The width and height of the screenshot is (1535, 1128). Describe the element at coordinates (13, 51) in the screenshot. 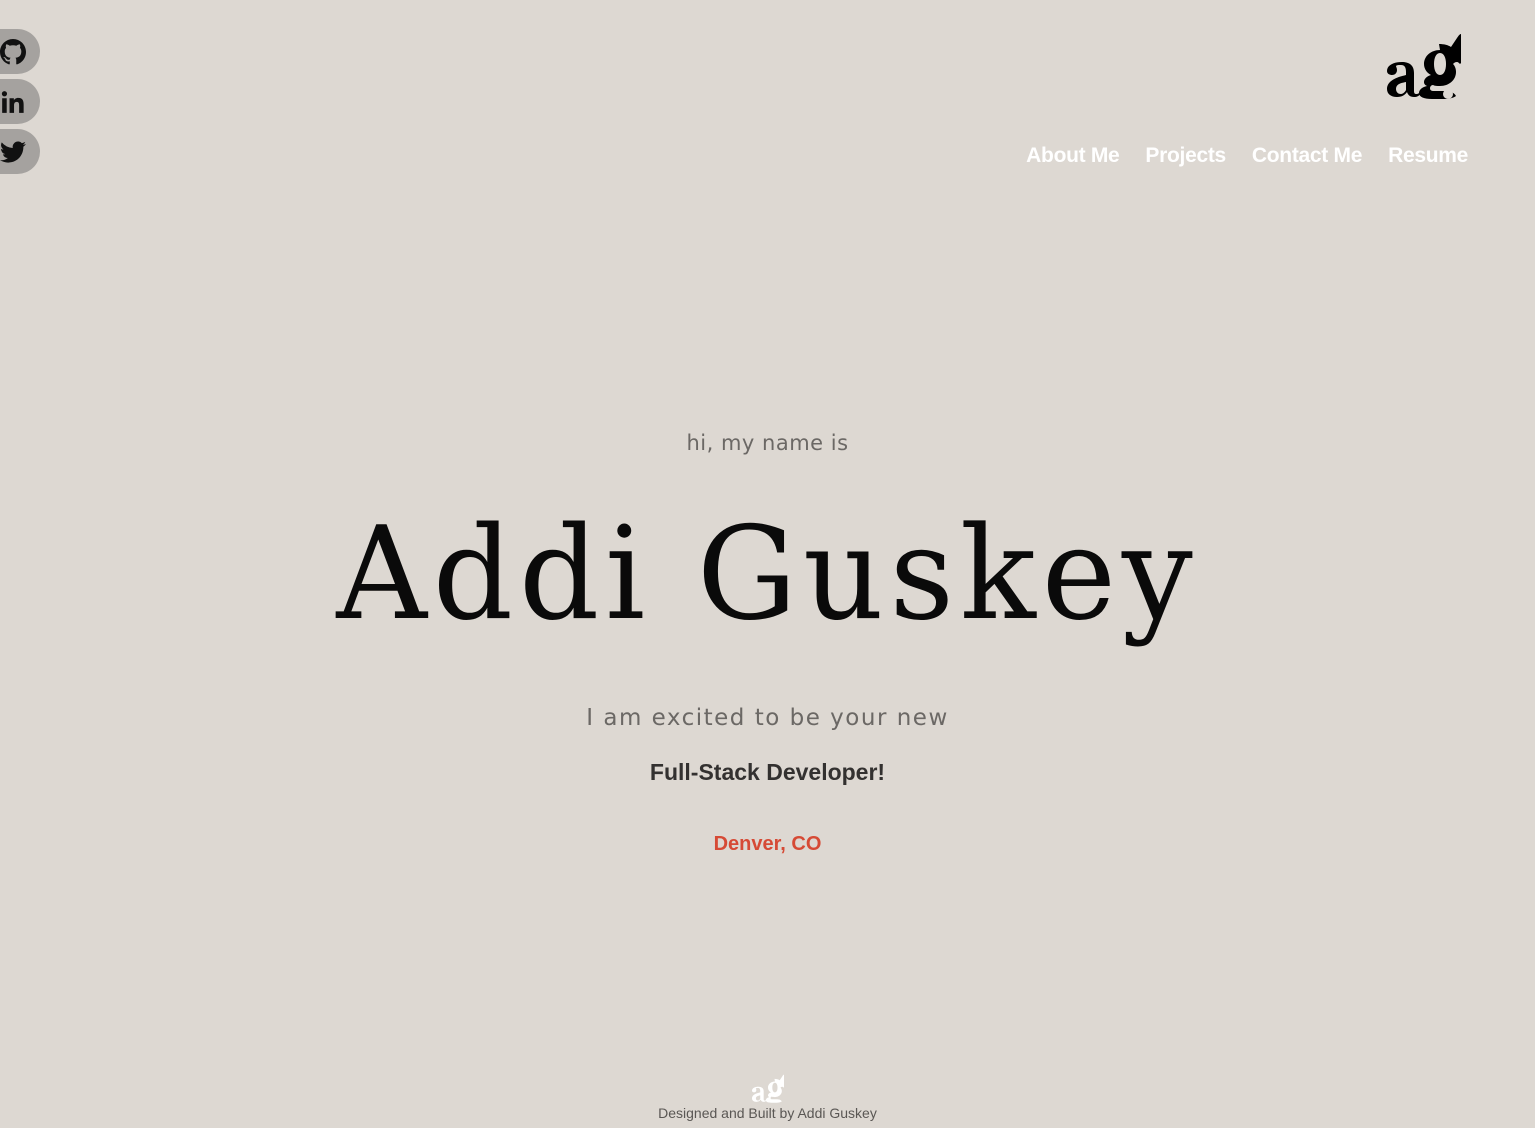

I see `github-icon` at that location.